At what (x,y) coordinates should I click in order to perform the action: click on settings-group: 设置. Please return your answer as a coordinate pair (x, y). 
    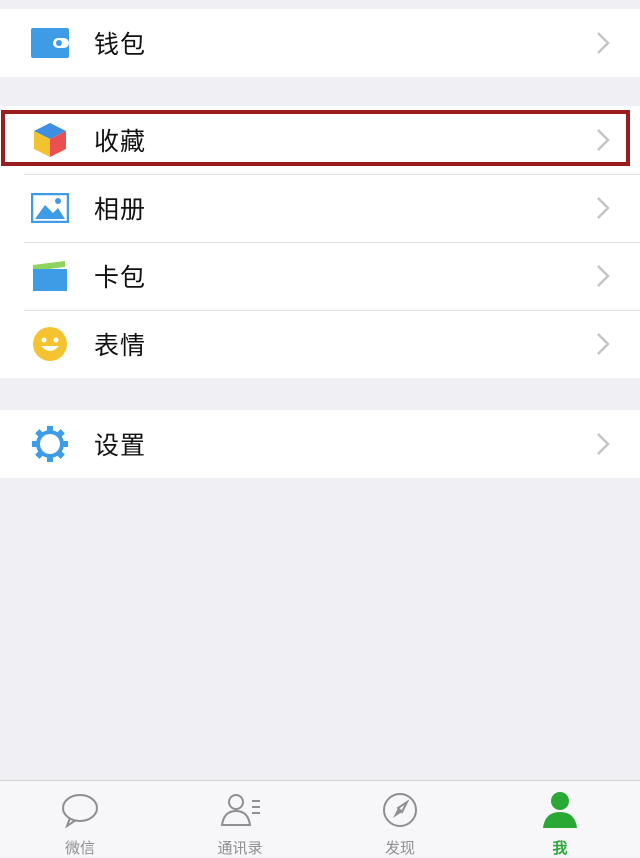
    Looking at the image, I should click on (320, 444).